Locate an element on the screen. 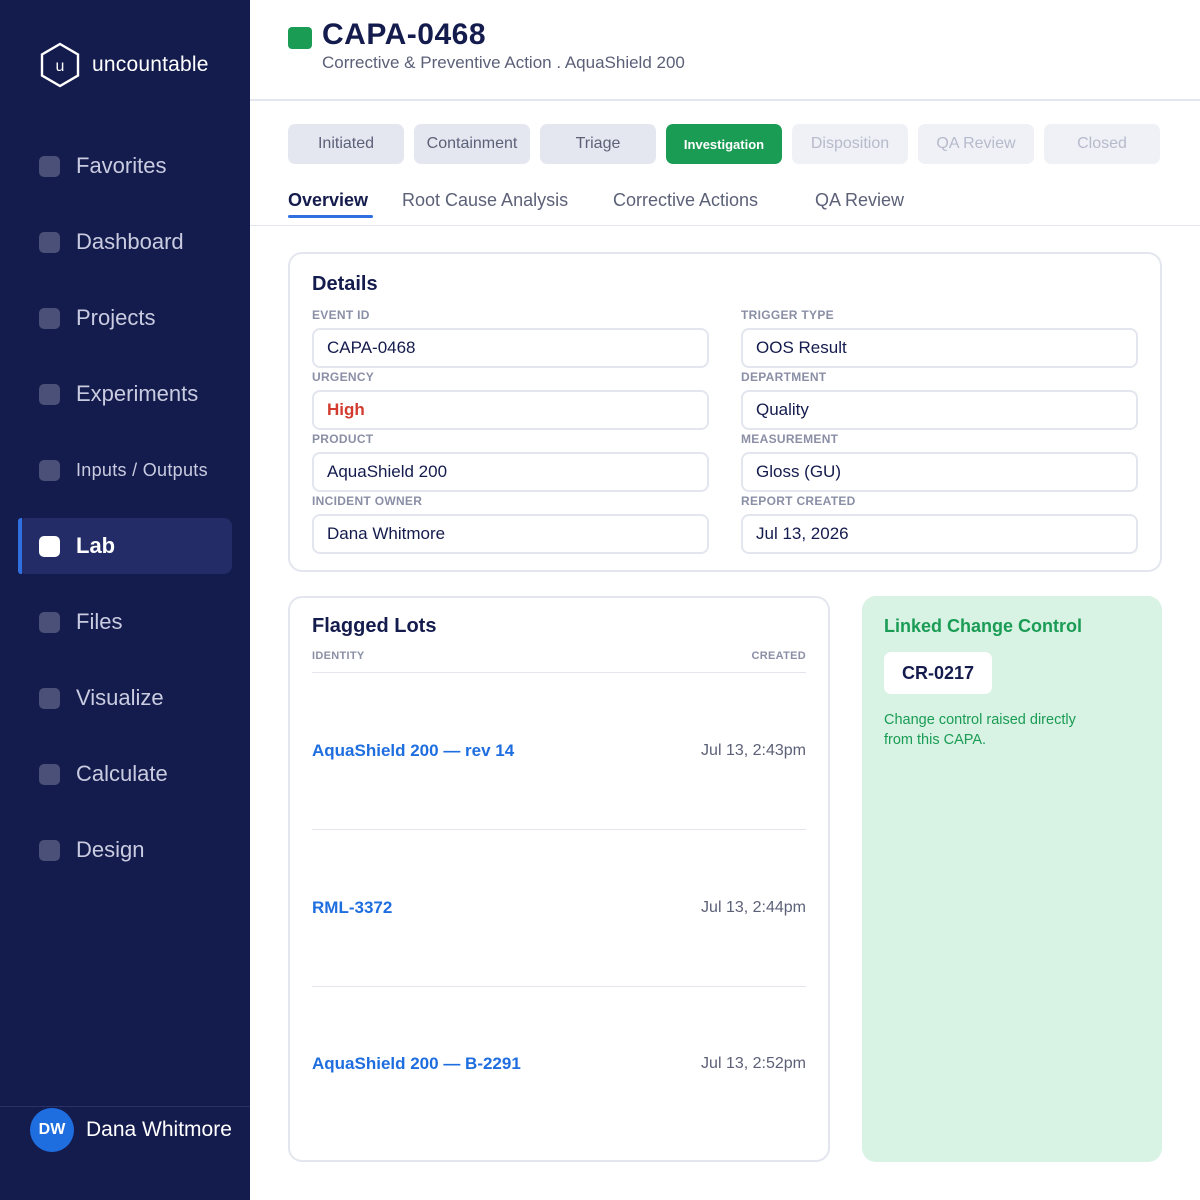 The image size is (1200, 1200). sidebar-item-label: Lab is located at coordinates (96, 545).